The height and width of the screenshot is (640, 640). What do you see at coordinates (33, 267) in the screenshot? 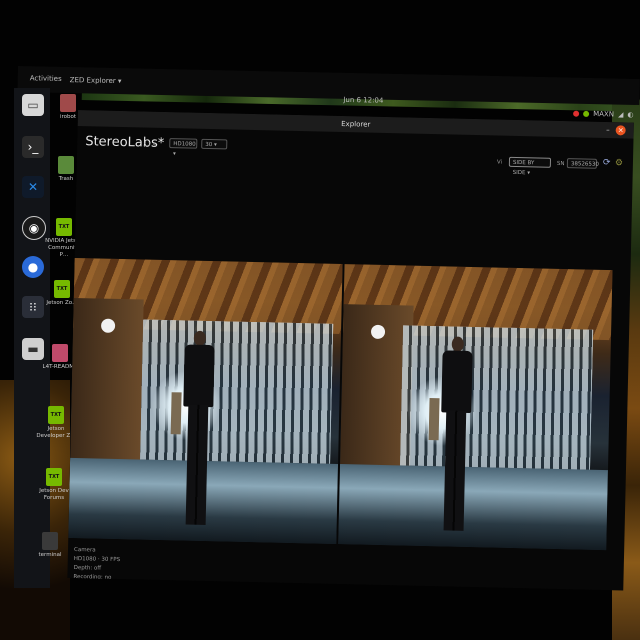
I see `chromium-icon: ●` at bounding box center [33, 267].